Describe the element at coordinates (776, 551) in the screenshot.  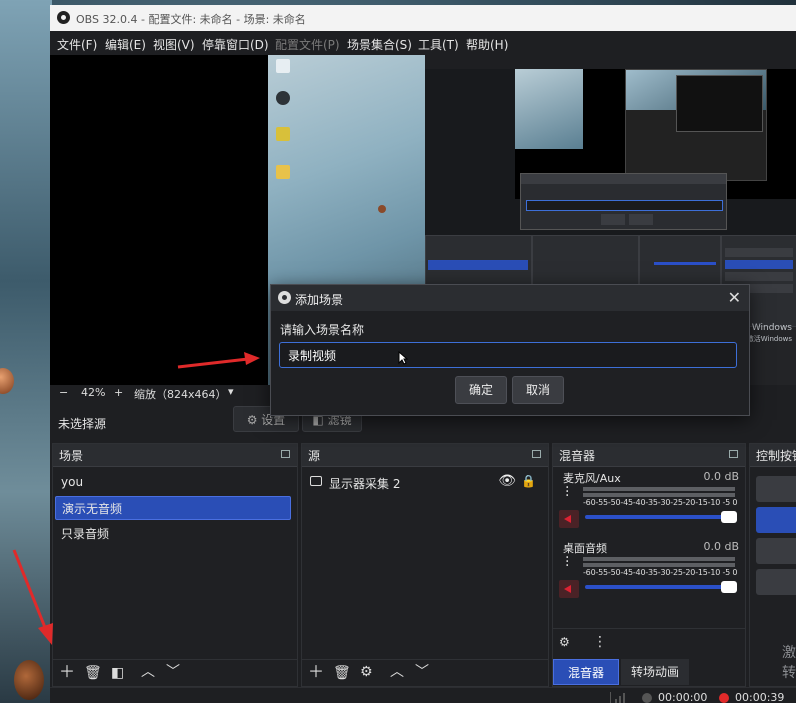
I see `virtual-camera-button` at that location.